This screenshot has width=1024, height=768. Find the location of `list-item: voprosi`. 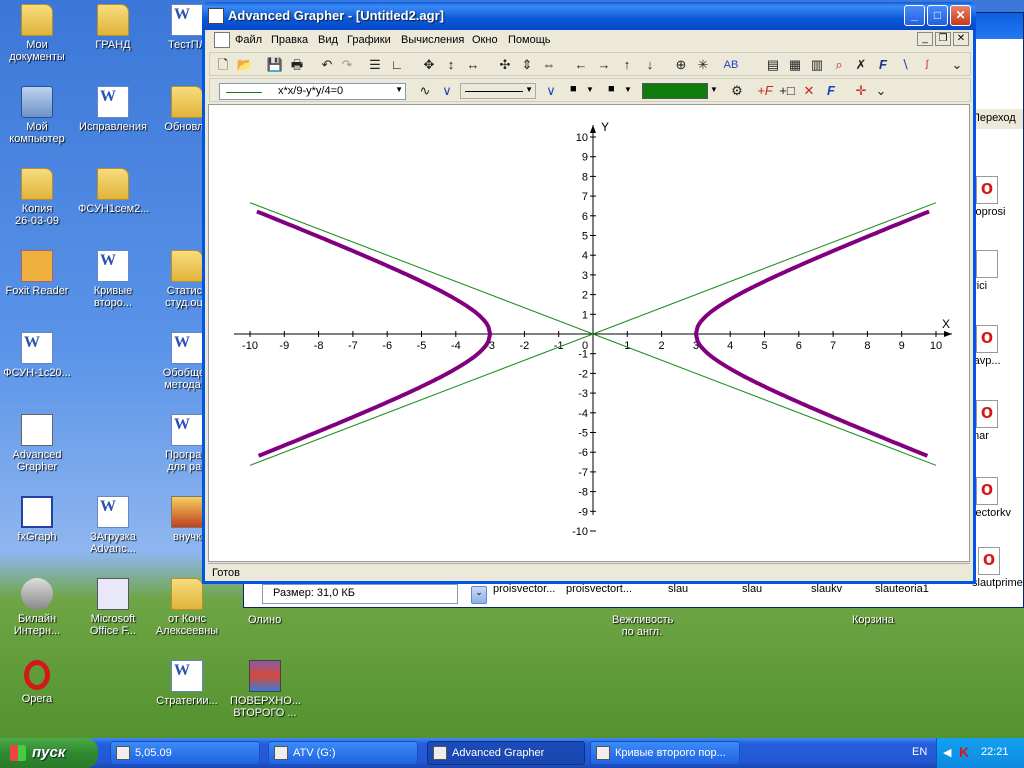

list-item: voprosi is located at coordinates (997, 197).